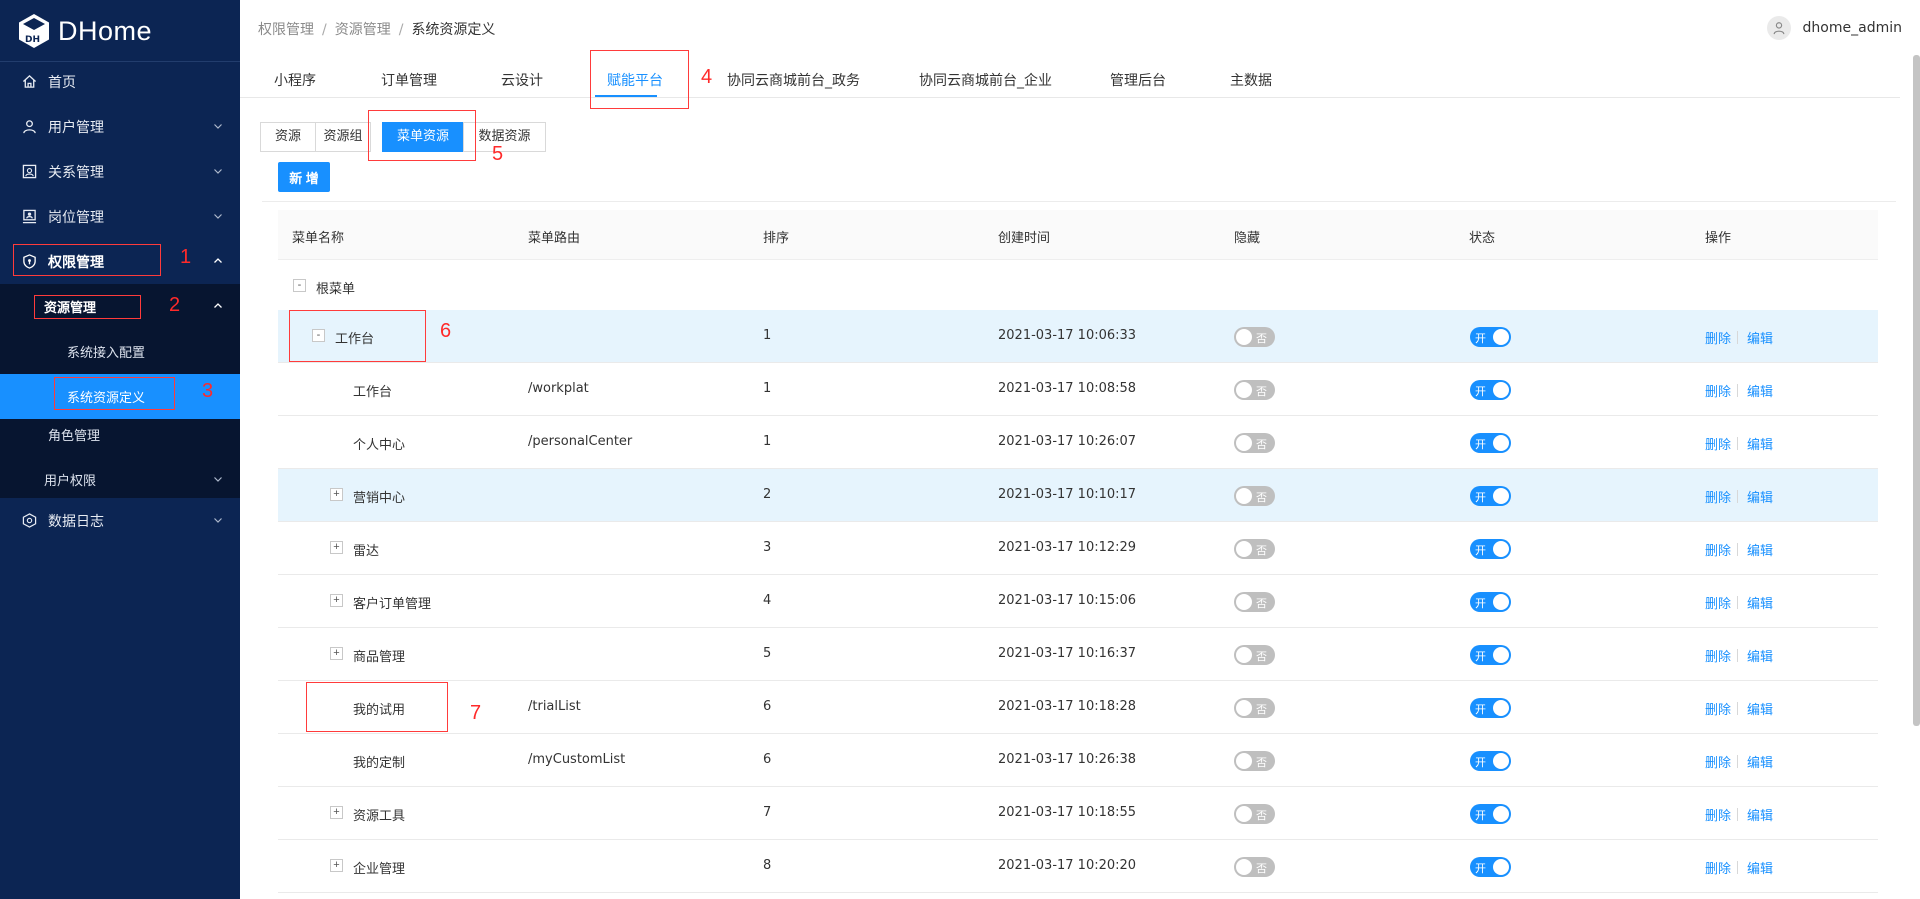  I want to click on tab-mall-frontend-gov: 协同云商城前台_政务, so click(793, 80).